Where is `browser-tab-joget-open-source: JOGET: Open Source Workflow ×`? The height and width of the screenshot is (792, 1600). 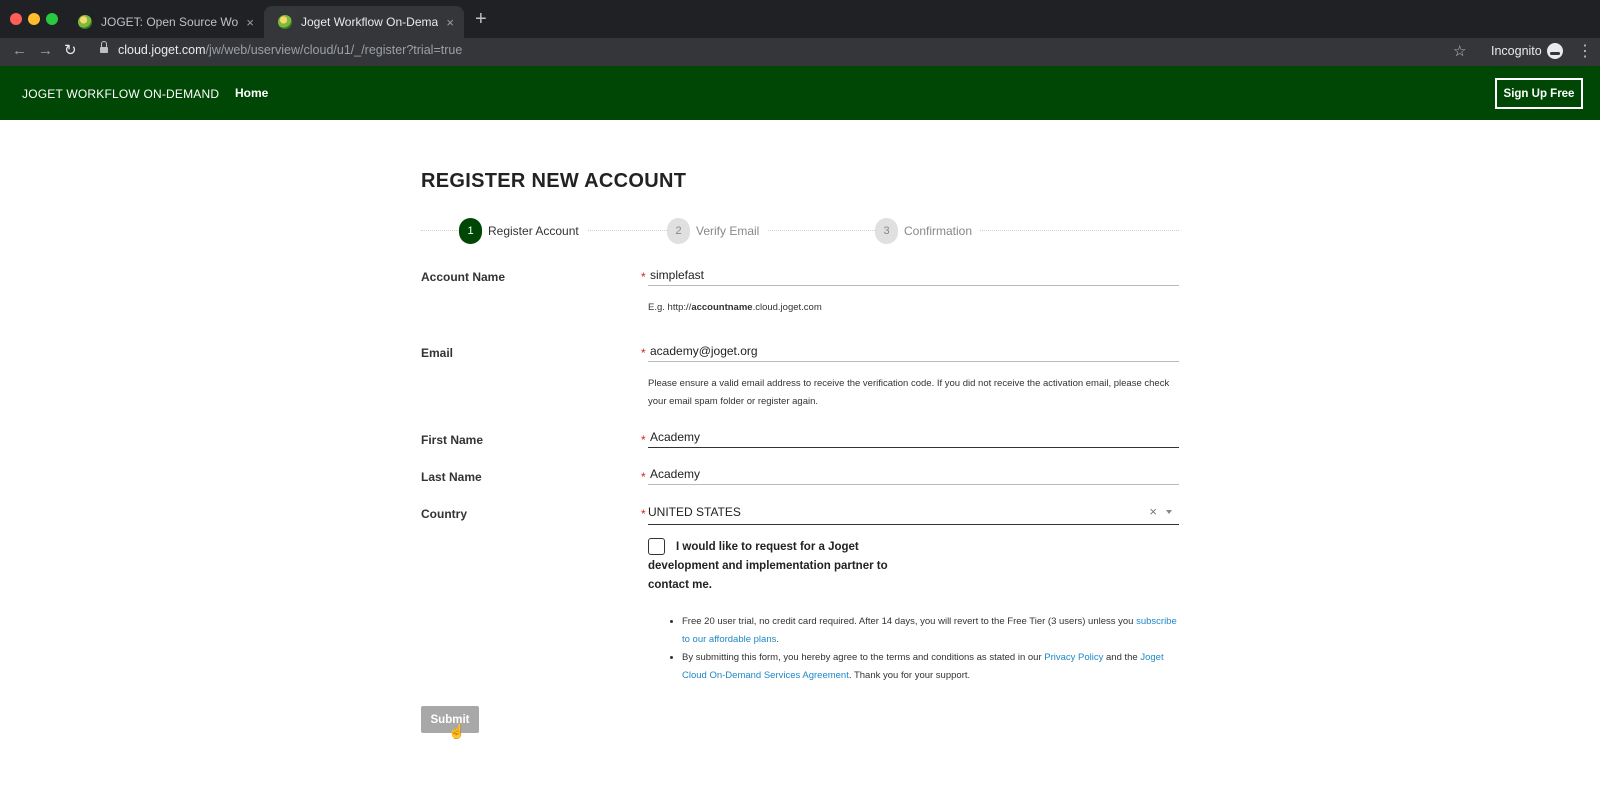 browser-tab-joget-open-source: JOGET: Open Source Workflow × is located at coordinates (164, 22).